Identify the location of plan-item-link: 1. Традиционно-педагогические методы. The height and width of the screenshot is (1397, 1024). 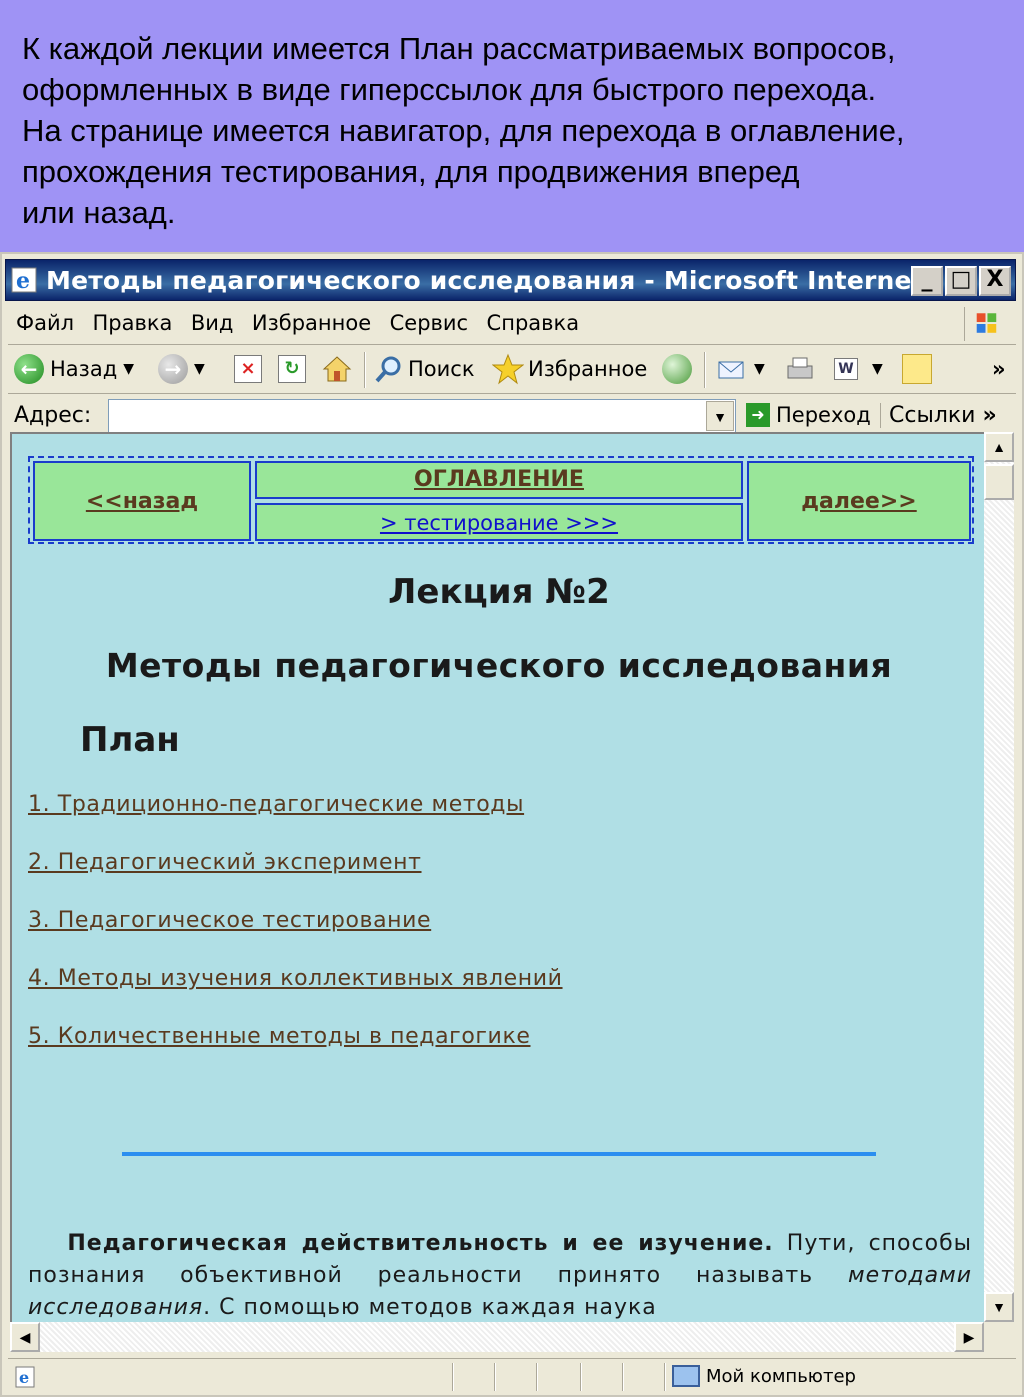
(295, 821).